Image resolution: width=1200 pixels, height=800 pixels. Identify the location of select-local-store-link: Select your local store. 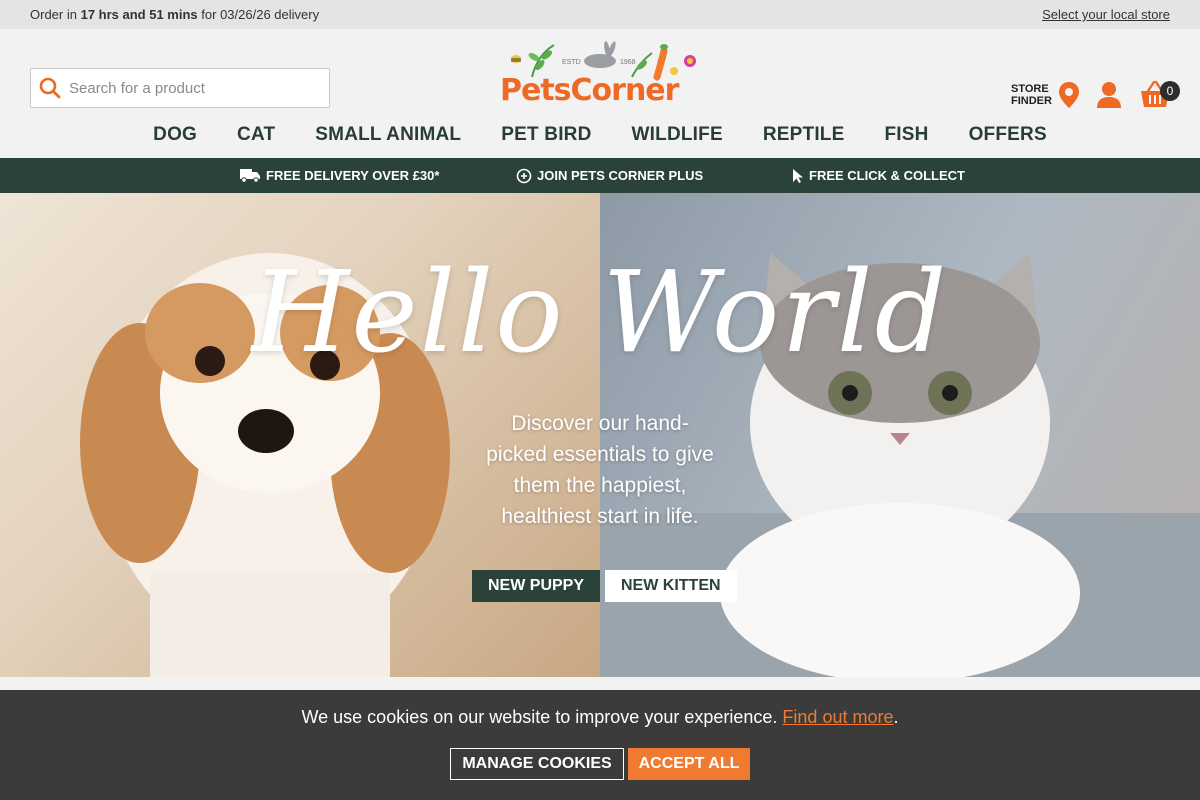
(1106, 14).